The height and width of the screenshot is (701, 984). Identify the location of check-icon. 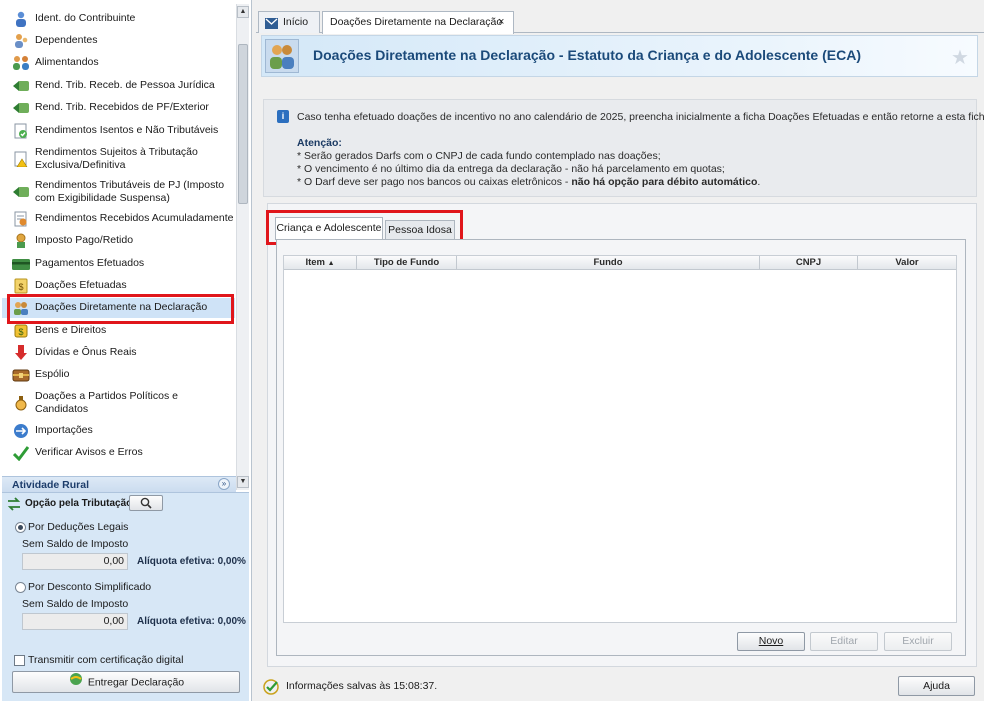
(21, 453).